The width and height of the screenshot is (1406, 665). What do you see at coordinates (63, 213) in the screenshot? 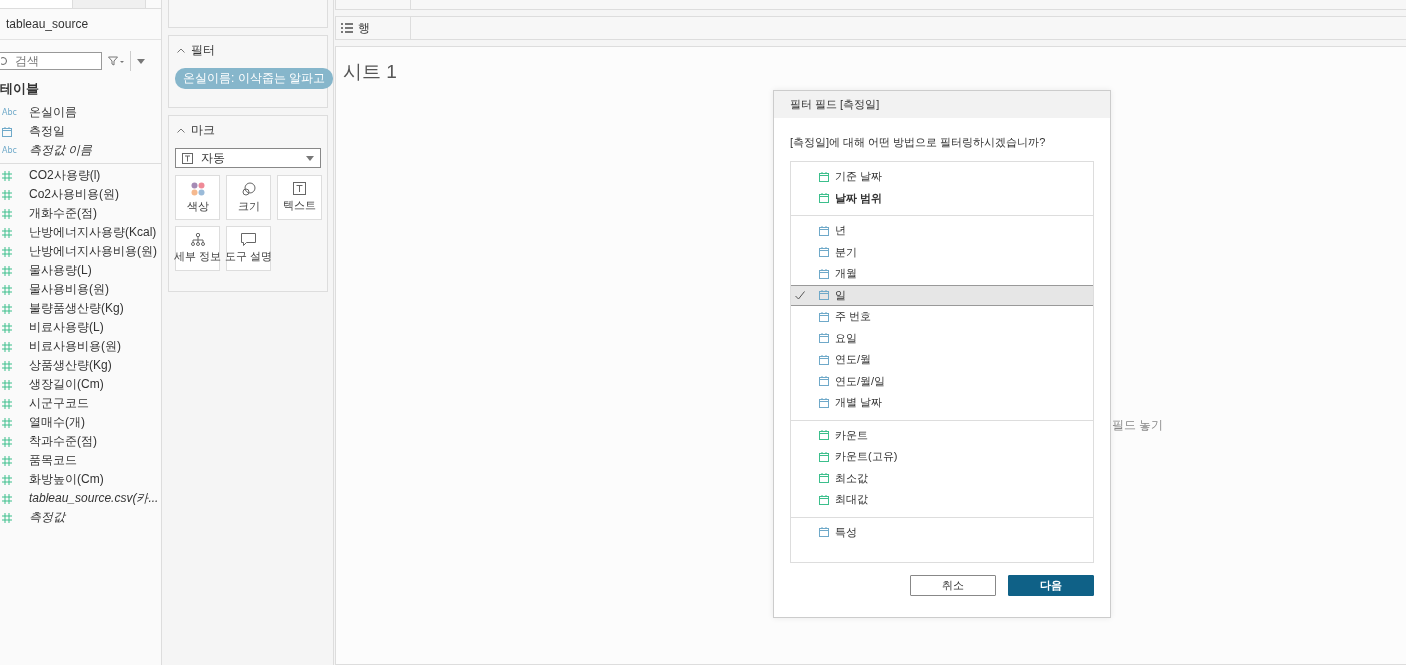
I see `field-name: 개화수준(점)` at bounding box center [63, 213].